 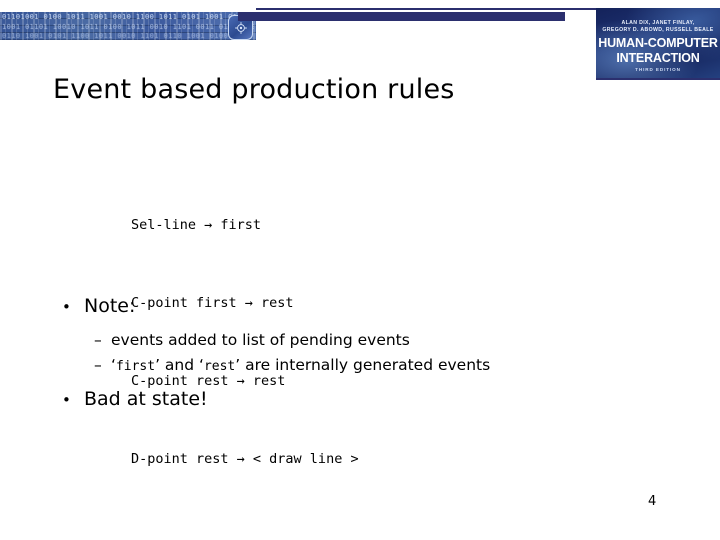 What do you see at coordinates (658, 23) in the screenshot?
I see `book-authors-line-1: ALAN DIX, JANET FINLAY,` at bounding box center [658, 23].